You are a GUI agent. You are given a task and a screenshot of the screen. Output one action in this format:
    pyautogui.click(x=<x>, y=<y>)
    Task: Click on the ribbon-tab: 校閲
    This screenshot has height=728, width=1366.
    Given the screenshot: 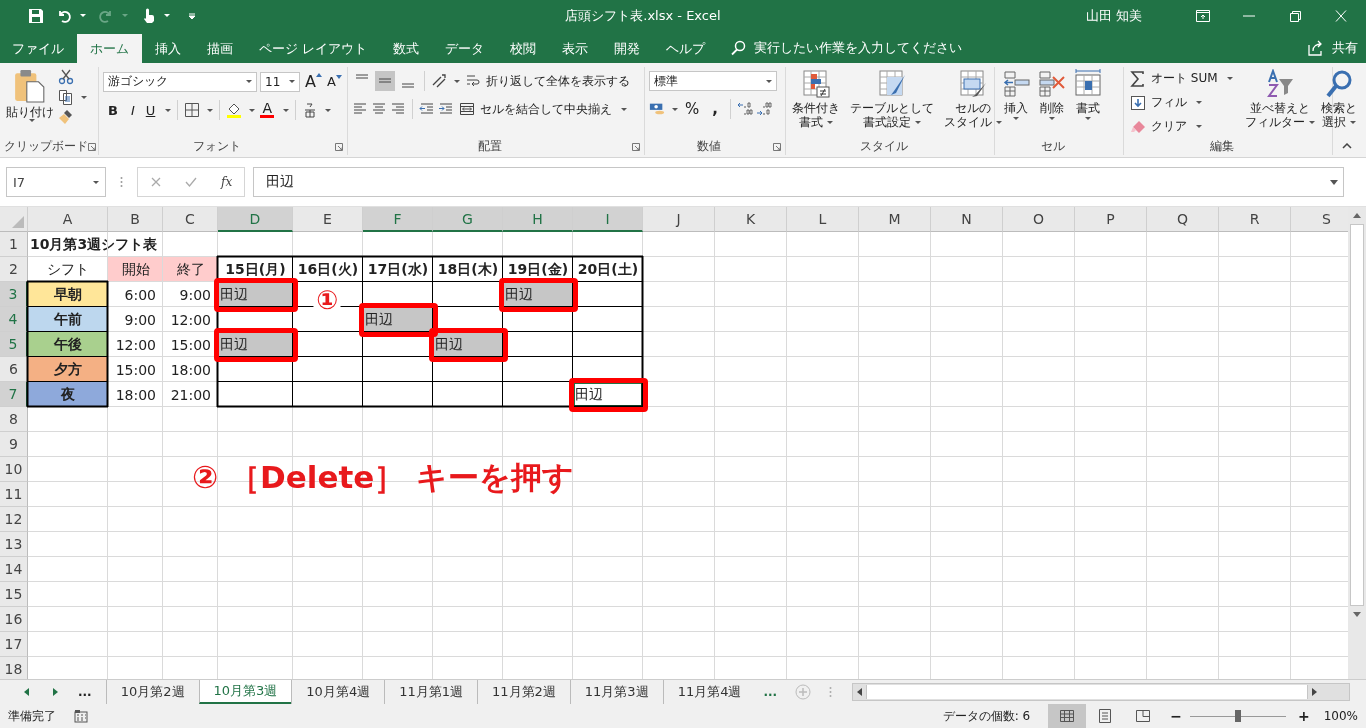 What is the action you would take?
    pyautogui.click(x=523, y=48)
    